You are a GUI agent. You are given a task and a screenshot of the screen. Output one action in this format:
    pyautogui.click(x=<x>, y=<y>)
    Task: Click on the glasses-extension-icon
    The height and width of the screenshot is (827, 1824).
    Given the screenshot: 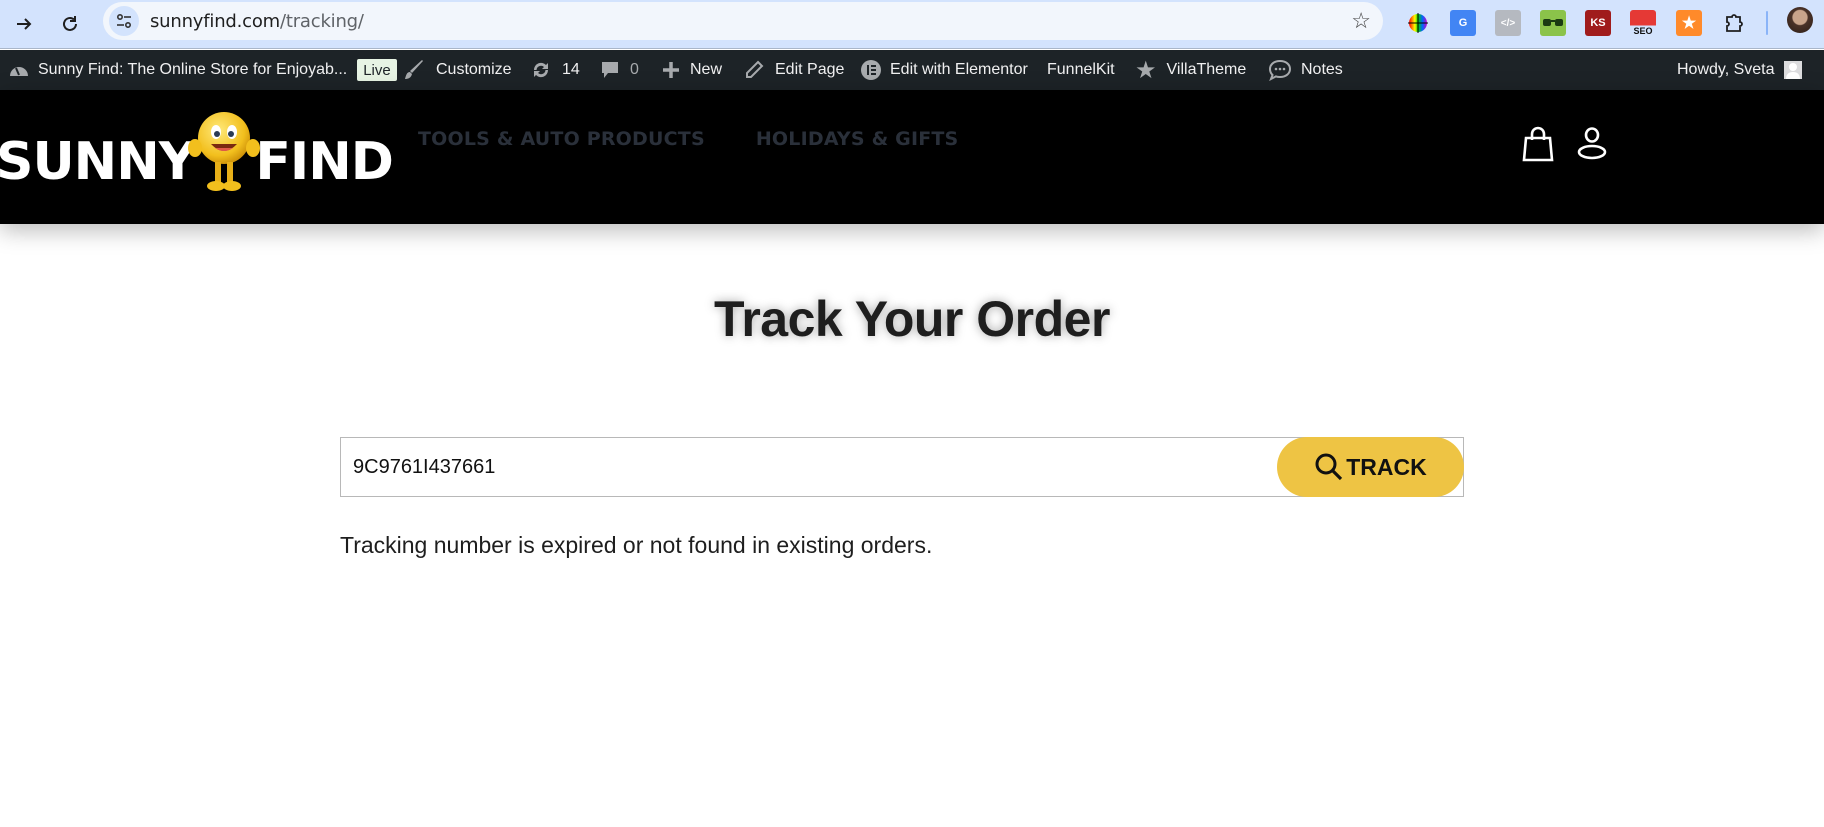 What is the action you would take?
    pyautogui.click(x=1553, y=23)
    